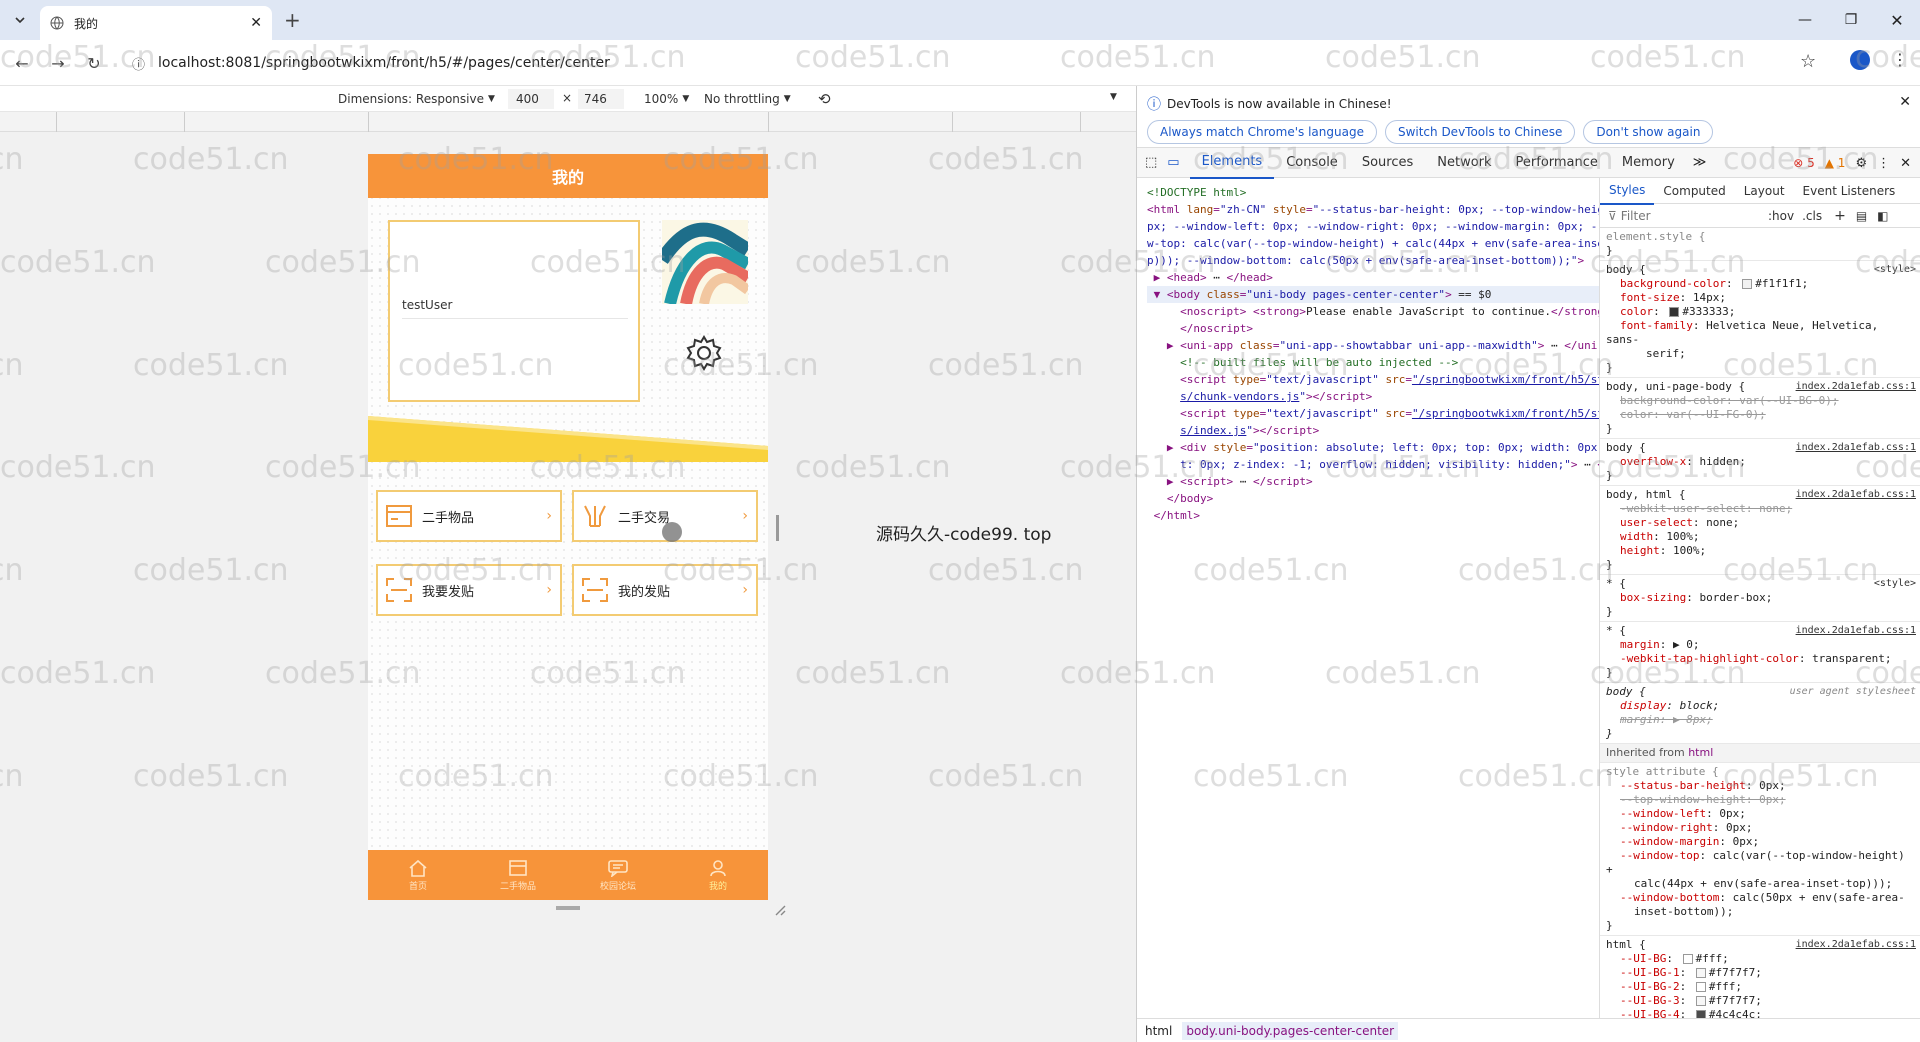  I want to click on tab-computed: Computed, so click(1694, 191).